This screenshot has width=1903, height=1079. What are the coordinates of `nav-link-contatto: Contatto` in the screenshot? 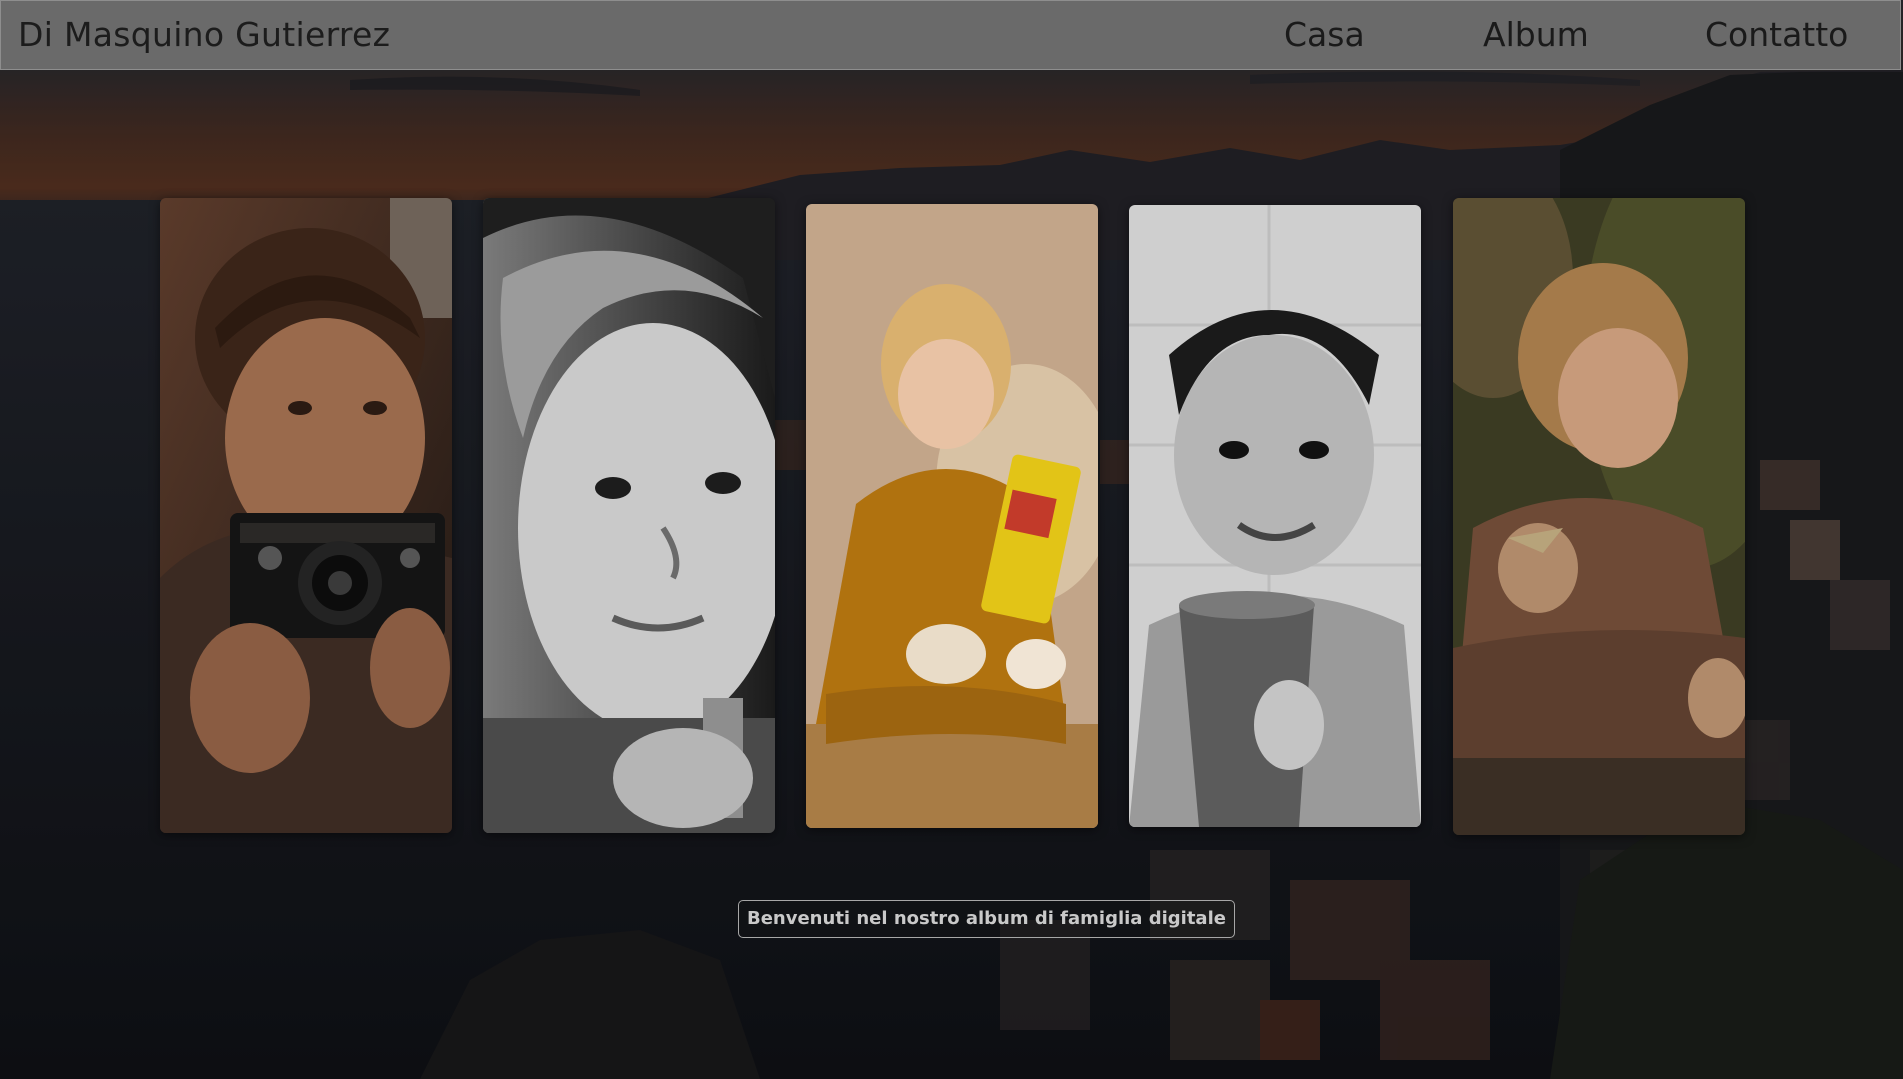 It's located at (1776, 34).